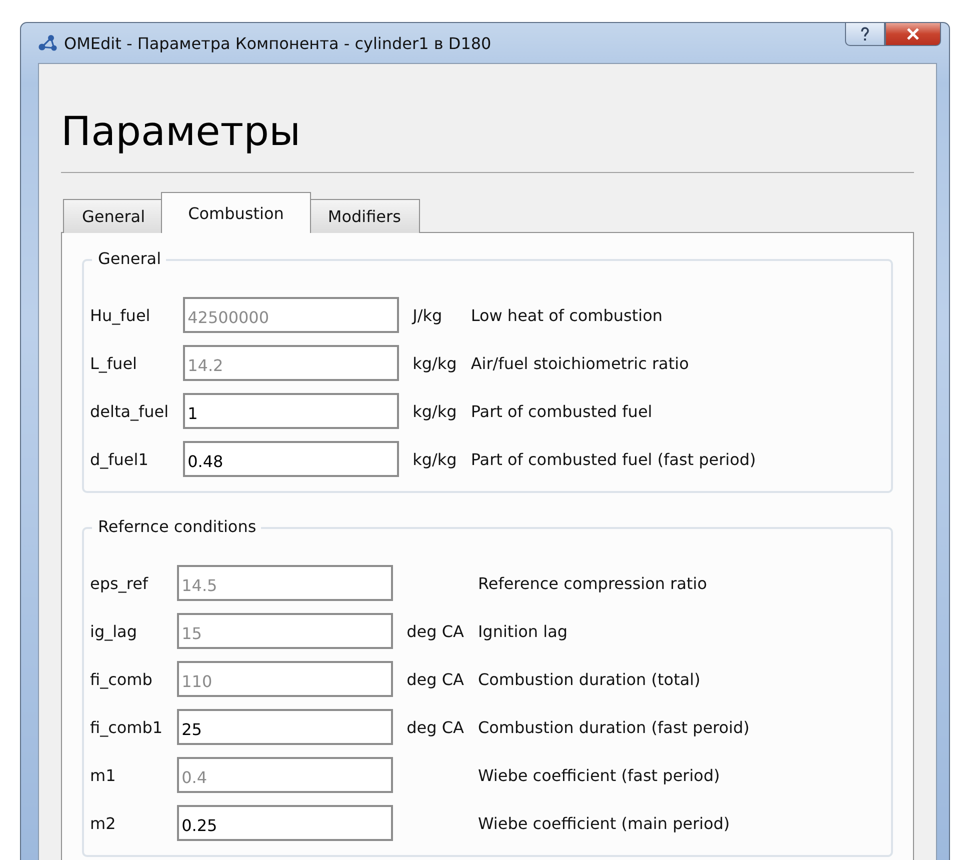  I want to click on input-field: 25, so click(284, 727).